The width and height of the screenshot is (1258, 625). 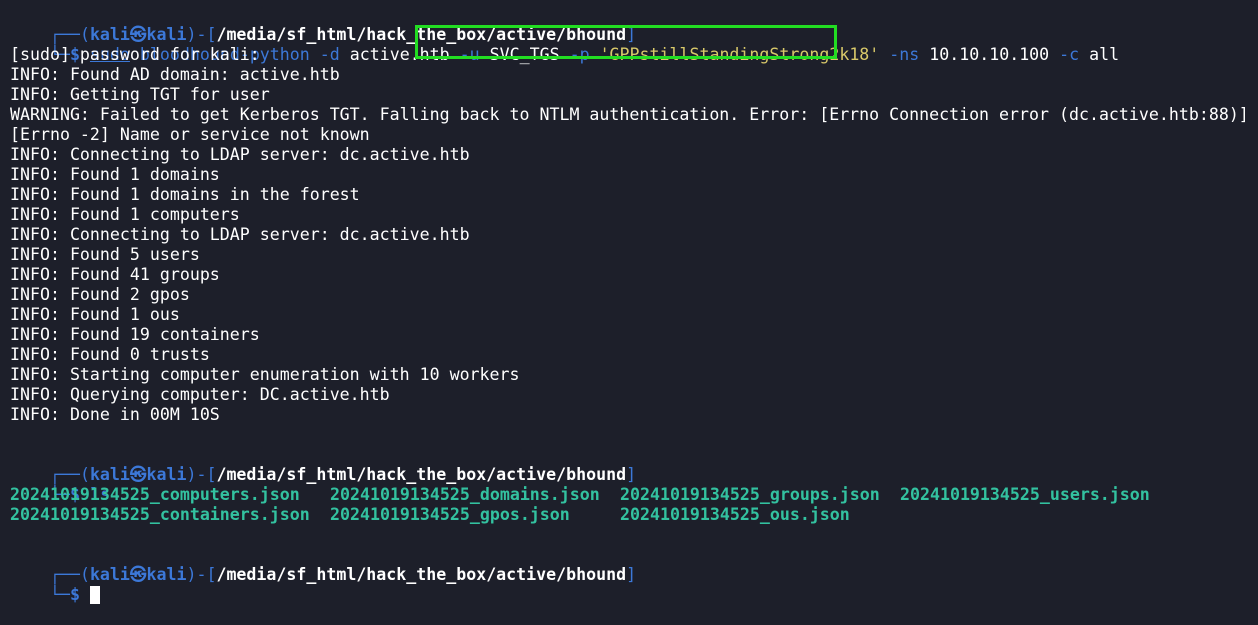 What do you see at coordinates (74, 594) in the screenshot?
I see `prompt-dollar: $` at bounding box center [74, 594].